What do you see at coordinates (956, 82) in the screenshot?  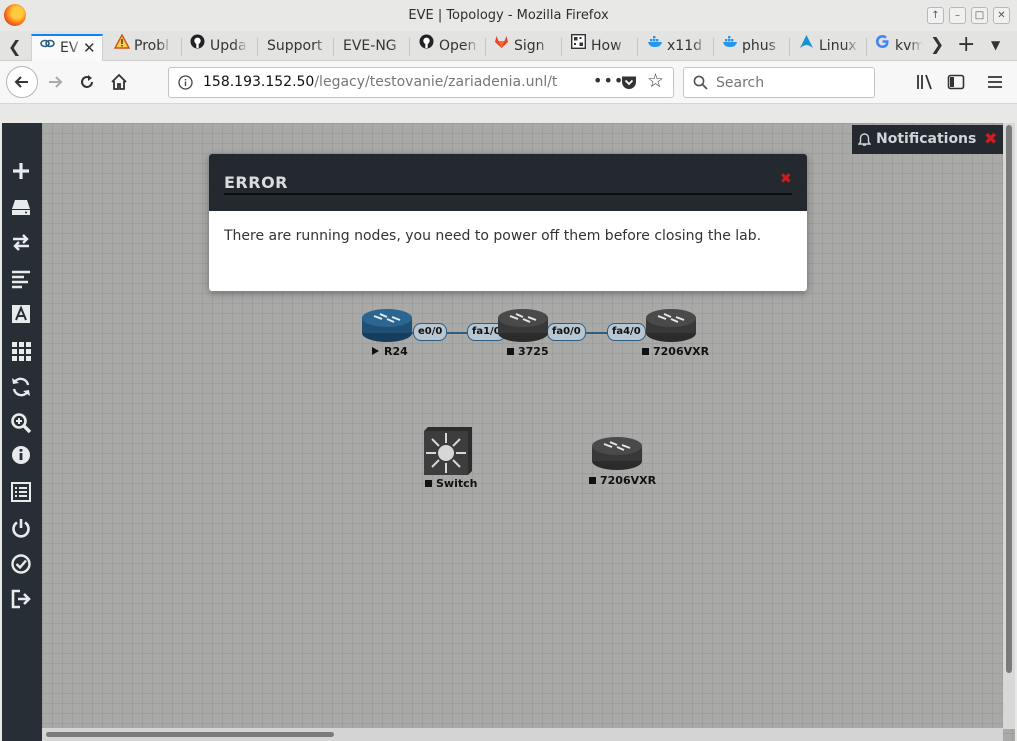 I see `sidebar-toggle-icon` at bounding box center [956, 82].